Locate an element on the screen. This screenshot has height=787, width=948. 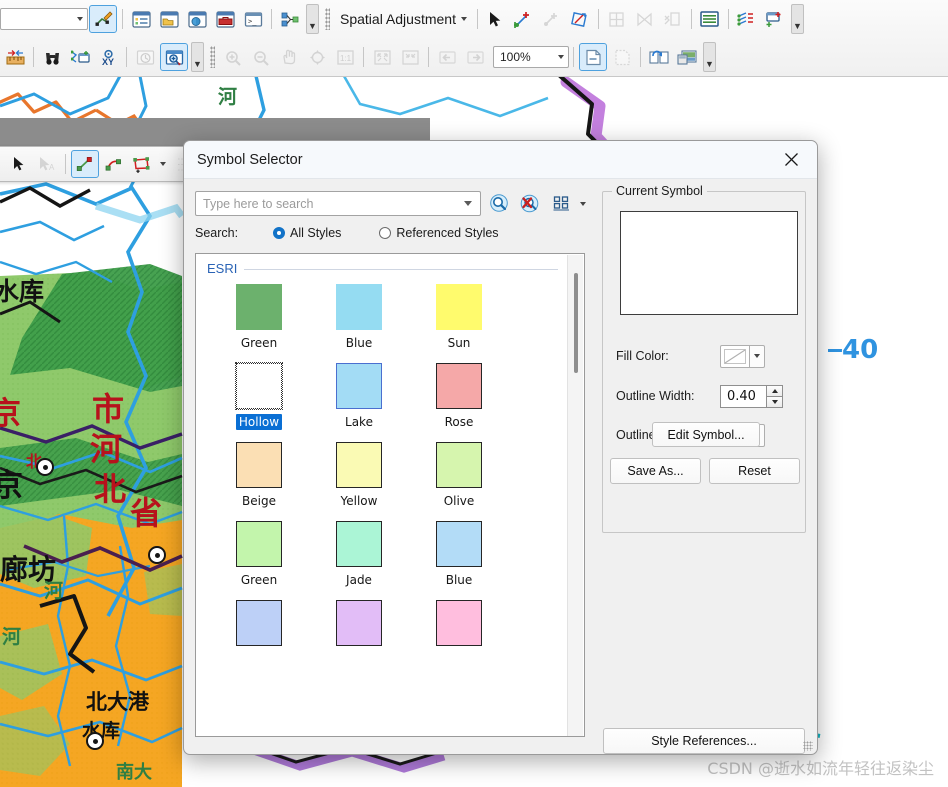
stepper-up-button is located at coordinates (774, 390).